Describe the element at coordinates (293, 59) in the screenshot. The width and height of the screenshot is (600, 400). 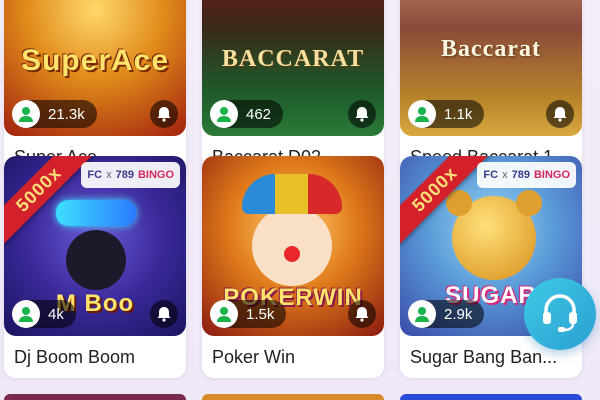
I see `game-logo: BACCARAT` at that location.